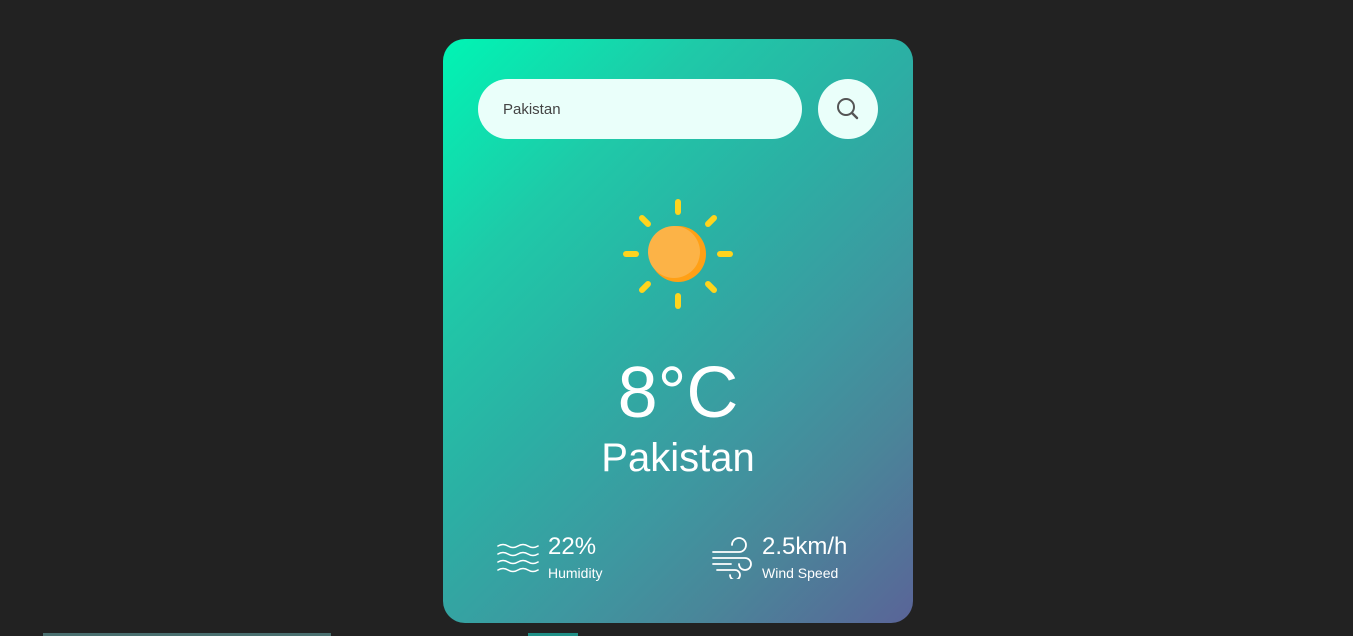 The height and width of the screenshot is (636, 1353). I want to click on sun-icon, so click(678, 254).